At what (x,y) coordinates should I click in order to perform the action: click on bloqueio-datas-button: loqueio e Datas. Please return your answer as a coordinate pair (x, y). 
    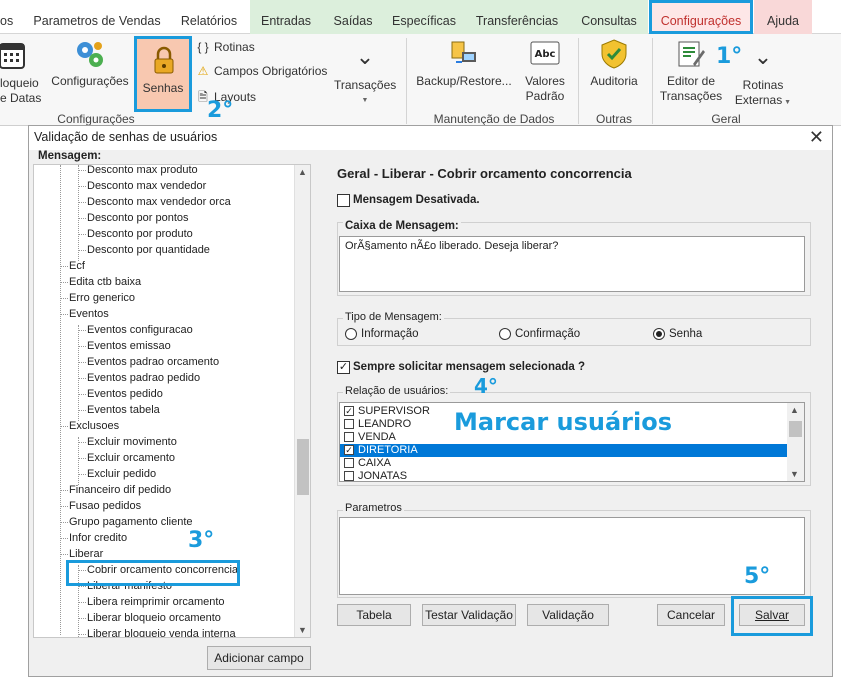
    Looking at the image, I should click on (20, 72).